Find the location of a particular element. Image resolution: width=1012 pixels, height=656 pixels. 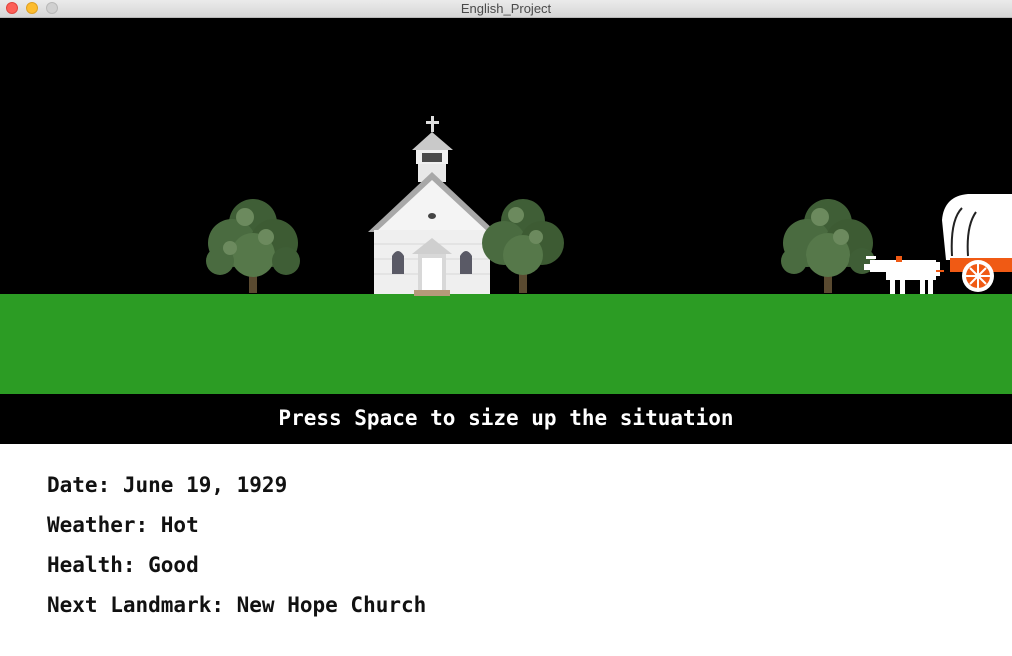

prompt-bar: Press Space to size up the situation is located at coordinates (506, 419).